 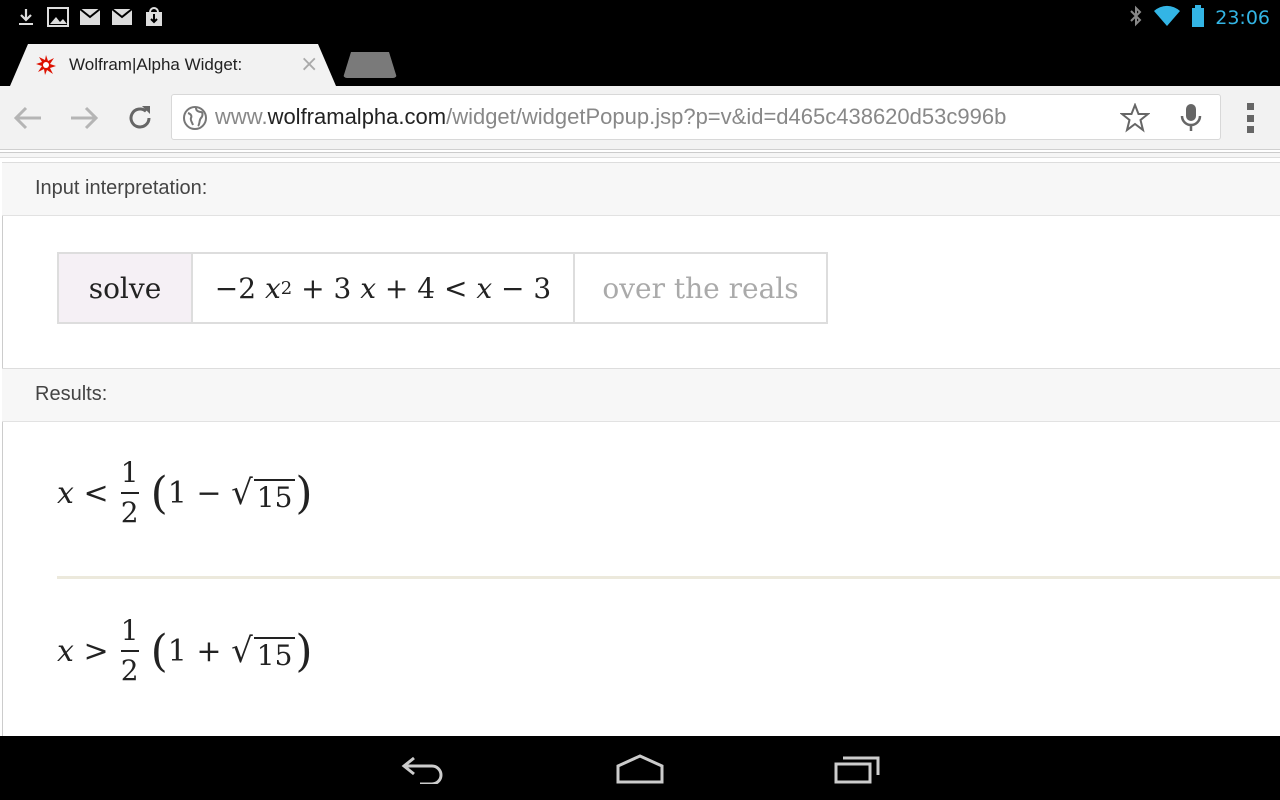 I want to click on image-icon, so click(x=58, y=17).